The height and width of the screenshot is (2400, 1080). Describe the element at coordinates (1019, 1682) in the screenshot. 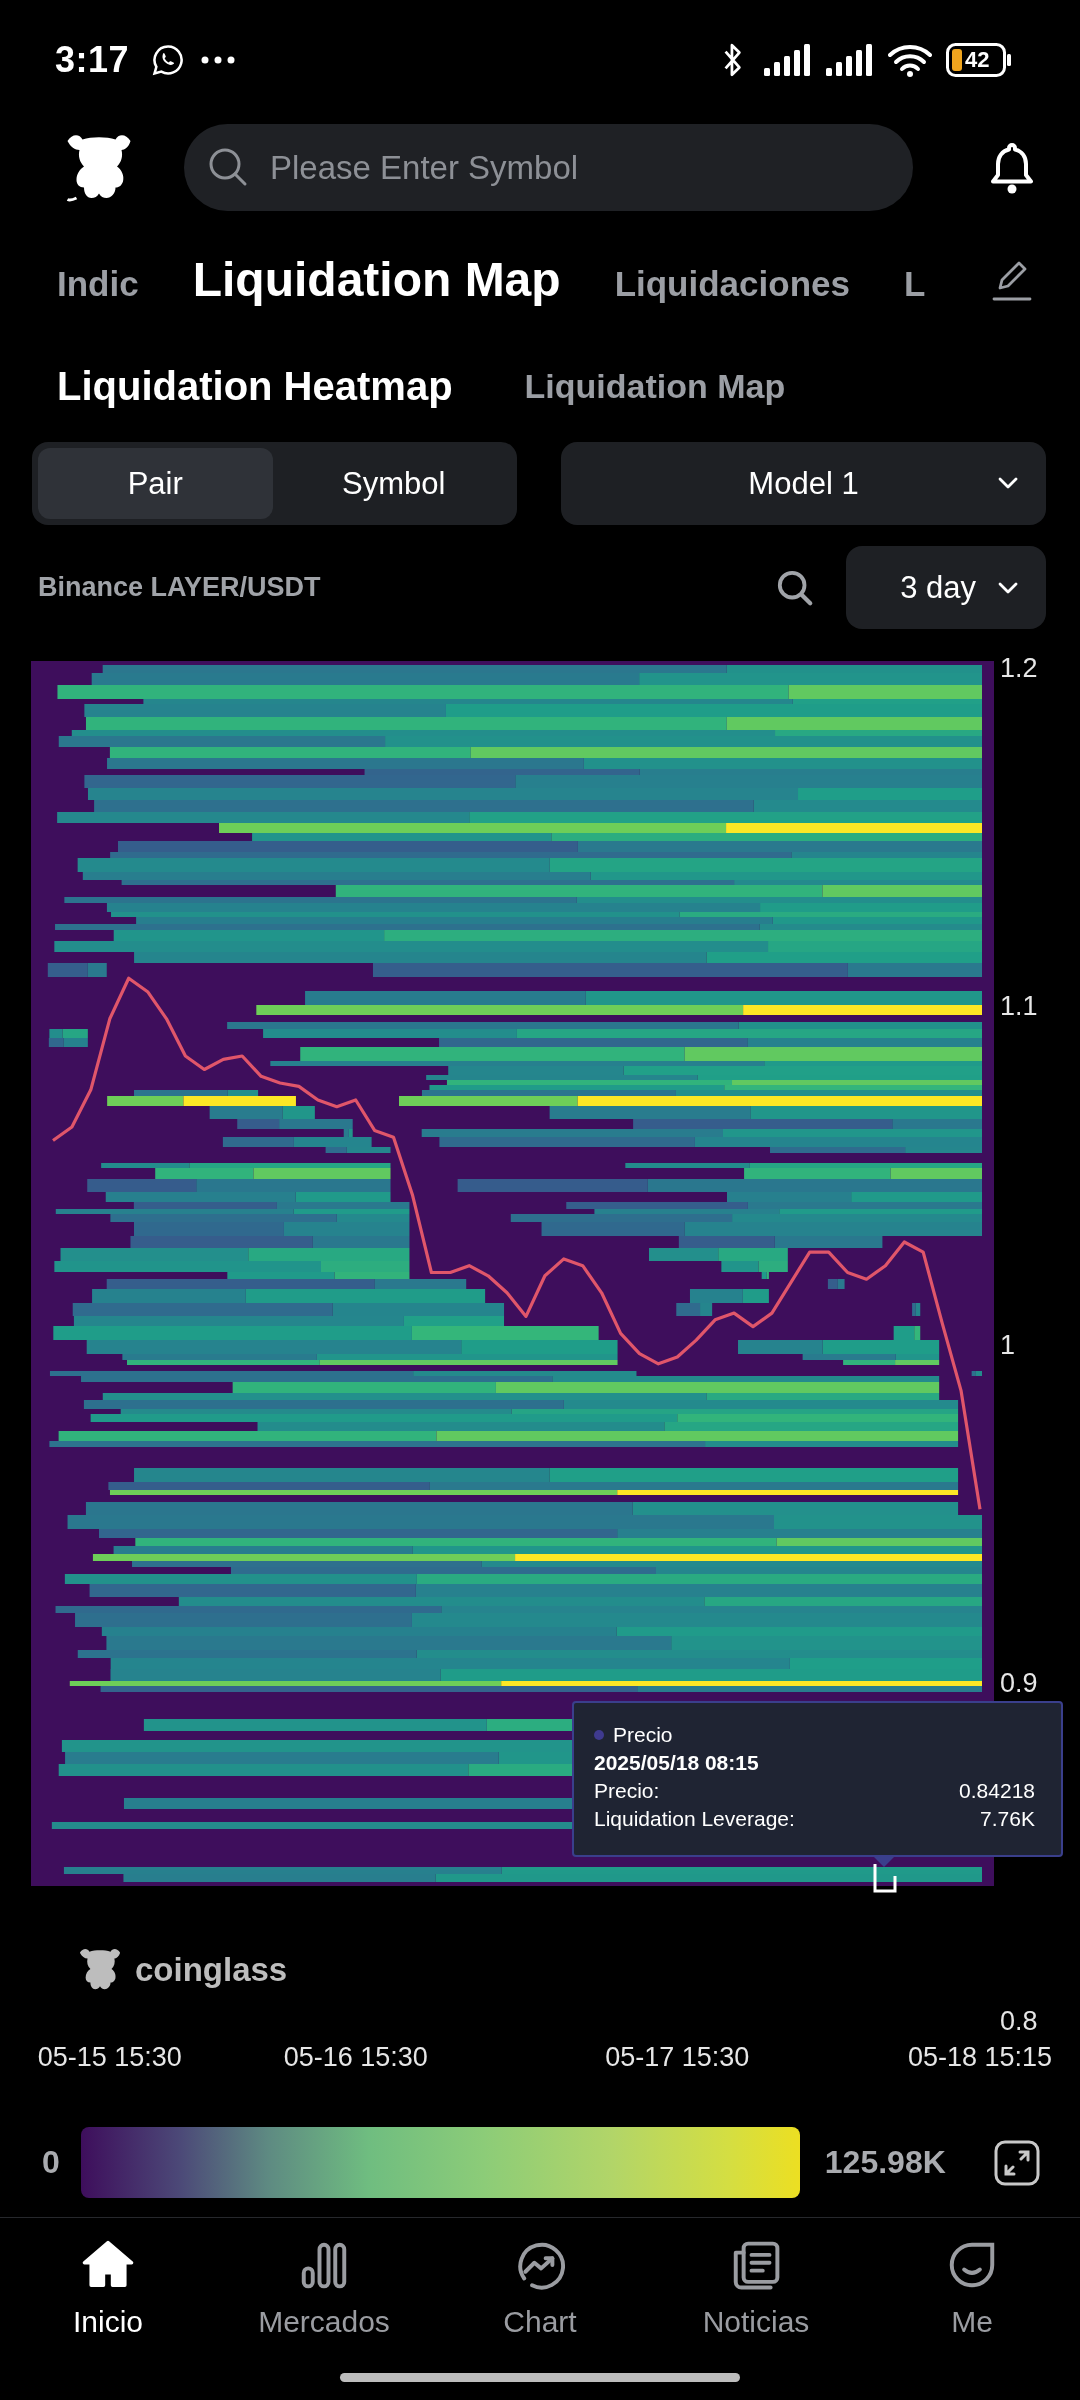

I see `y-axis-label: 0.9` at that location.